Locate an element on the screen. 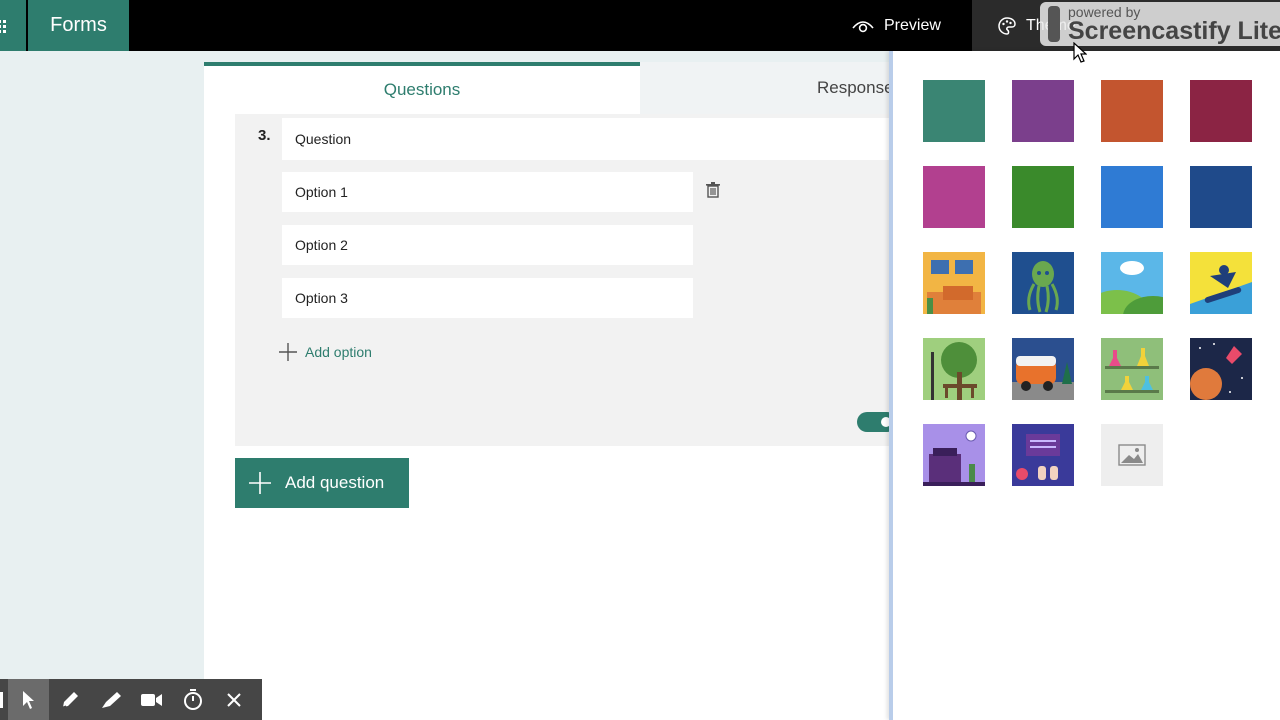 Image resolution: width=1280 pixels, height=720 pixels. question-footer is located at coordinates (566, 419).